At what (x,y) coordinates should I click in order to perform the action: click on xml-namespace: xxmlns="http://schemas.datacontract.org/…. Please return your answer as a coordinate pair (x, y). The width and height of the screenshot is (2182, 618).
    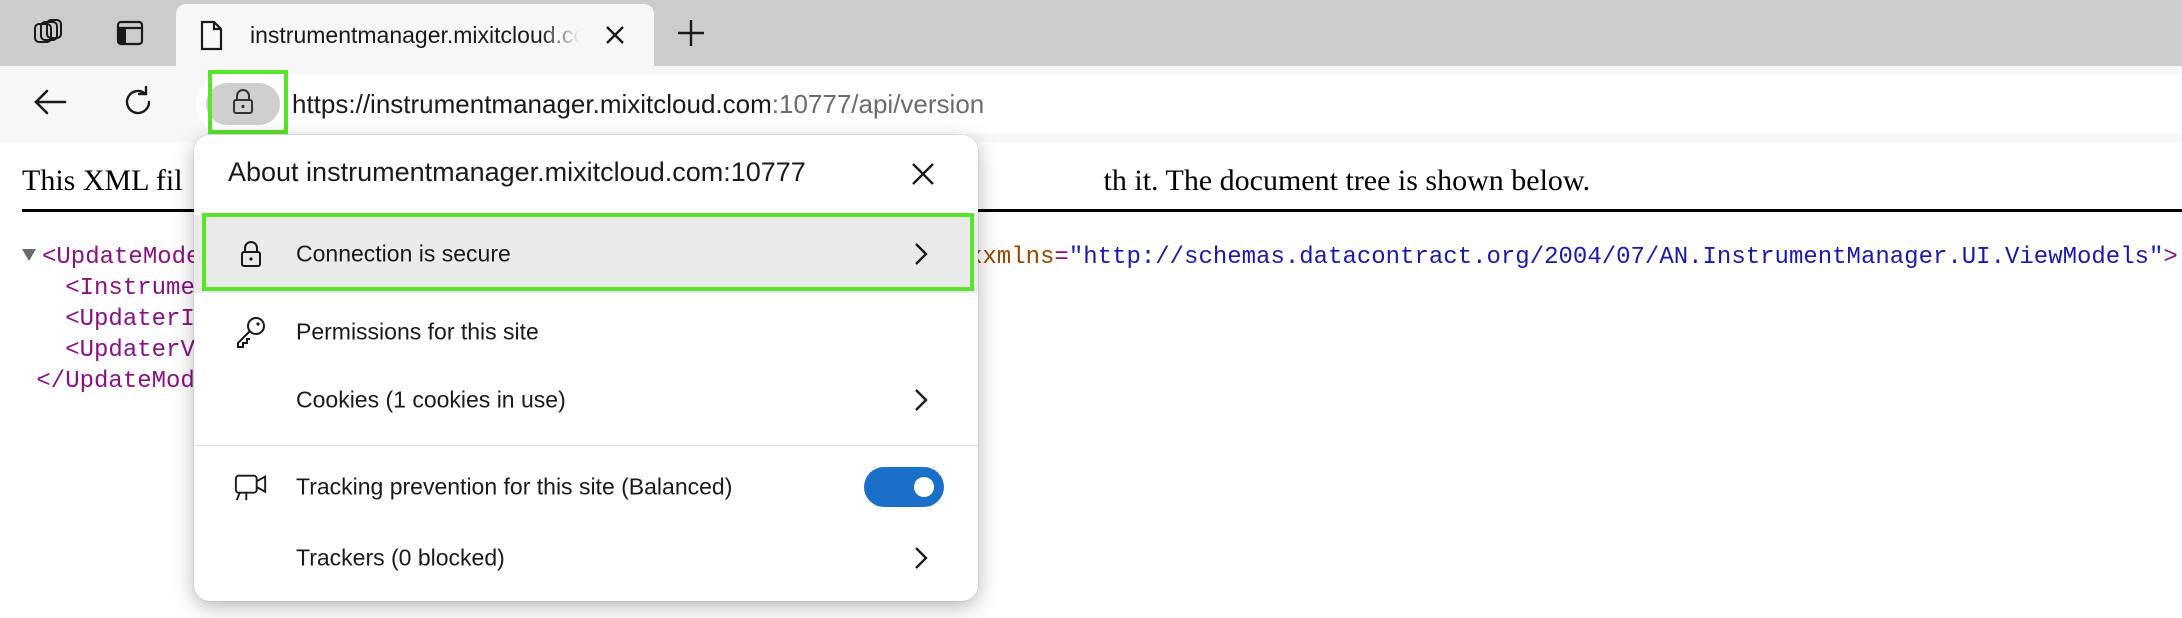
    Looking at the image, I should click on (1573, 257).